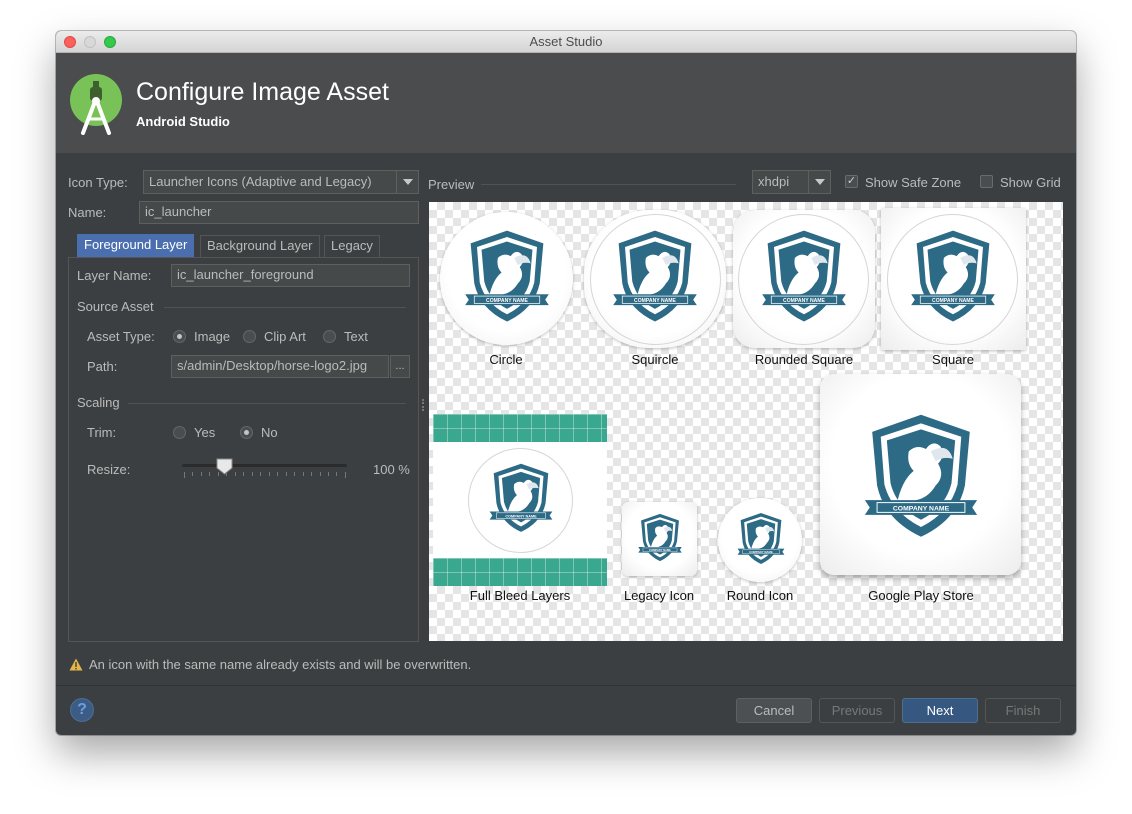 The height and width of the screenshot is (814, 1132). What do you see at coordinates (90, 42) in the screenshot?
I see `minimize-window-button` at bounding box center [90, 42].